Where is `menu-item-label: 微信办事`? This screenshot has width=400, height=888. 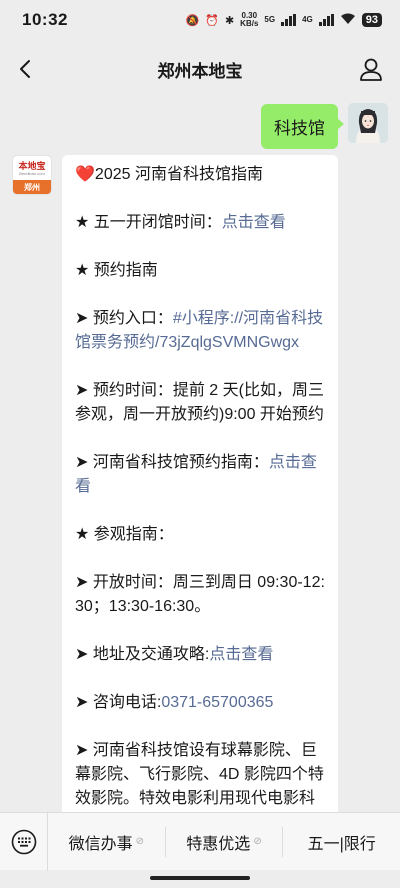 menu-item-label: 微信办事 is located at coordinates (100, 844).